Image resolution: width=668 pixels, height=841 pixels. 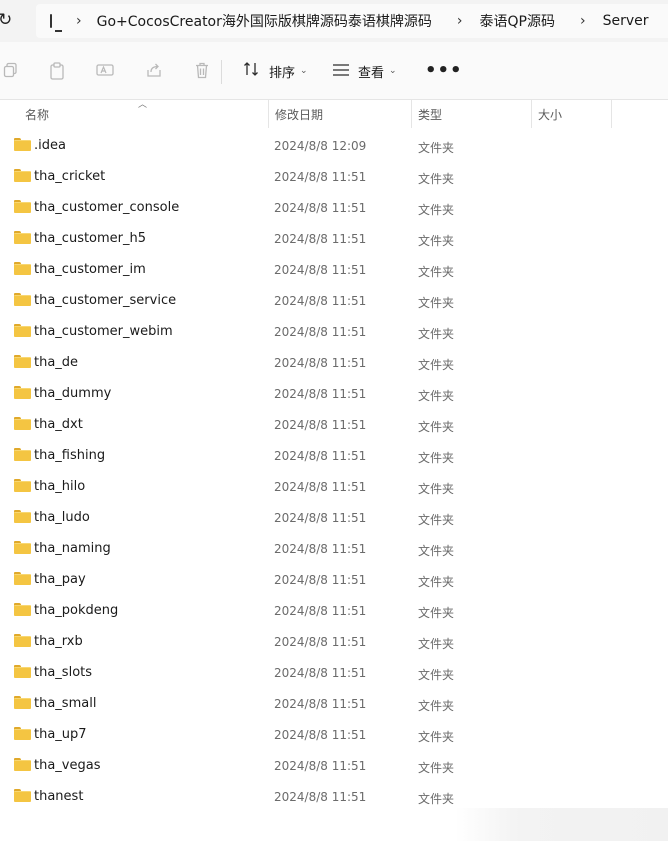 What do you see at coordinates (517, 21) in the screenshot?
I see `breadcrumb-item: 泰语QP源码` at bounding box center [517, 21].